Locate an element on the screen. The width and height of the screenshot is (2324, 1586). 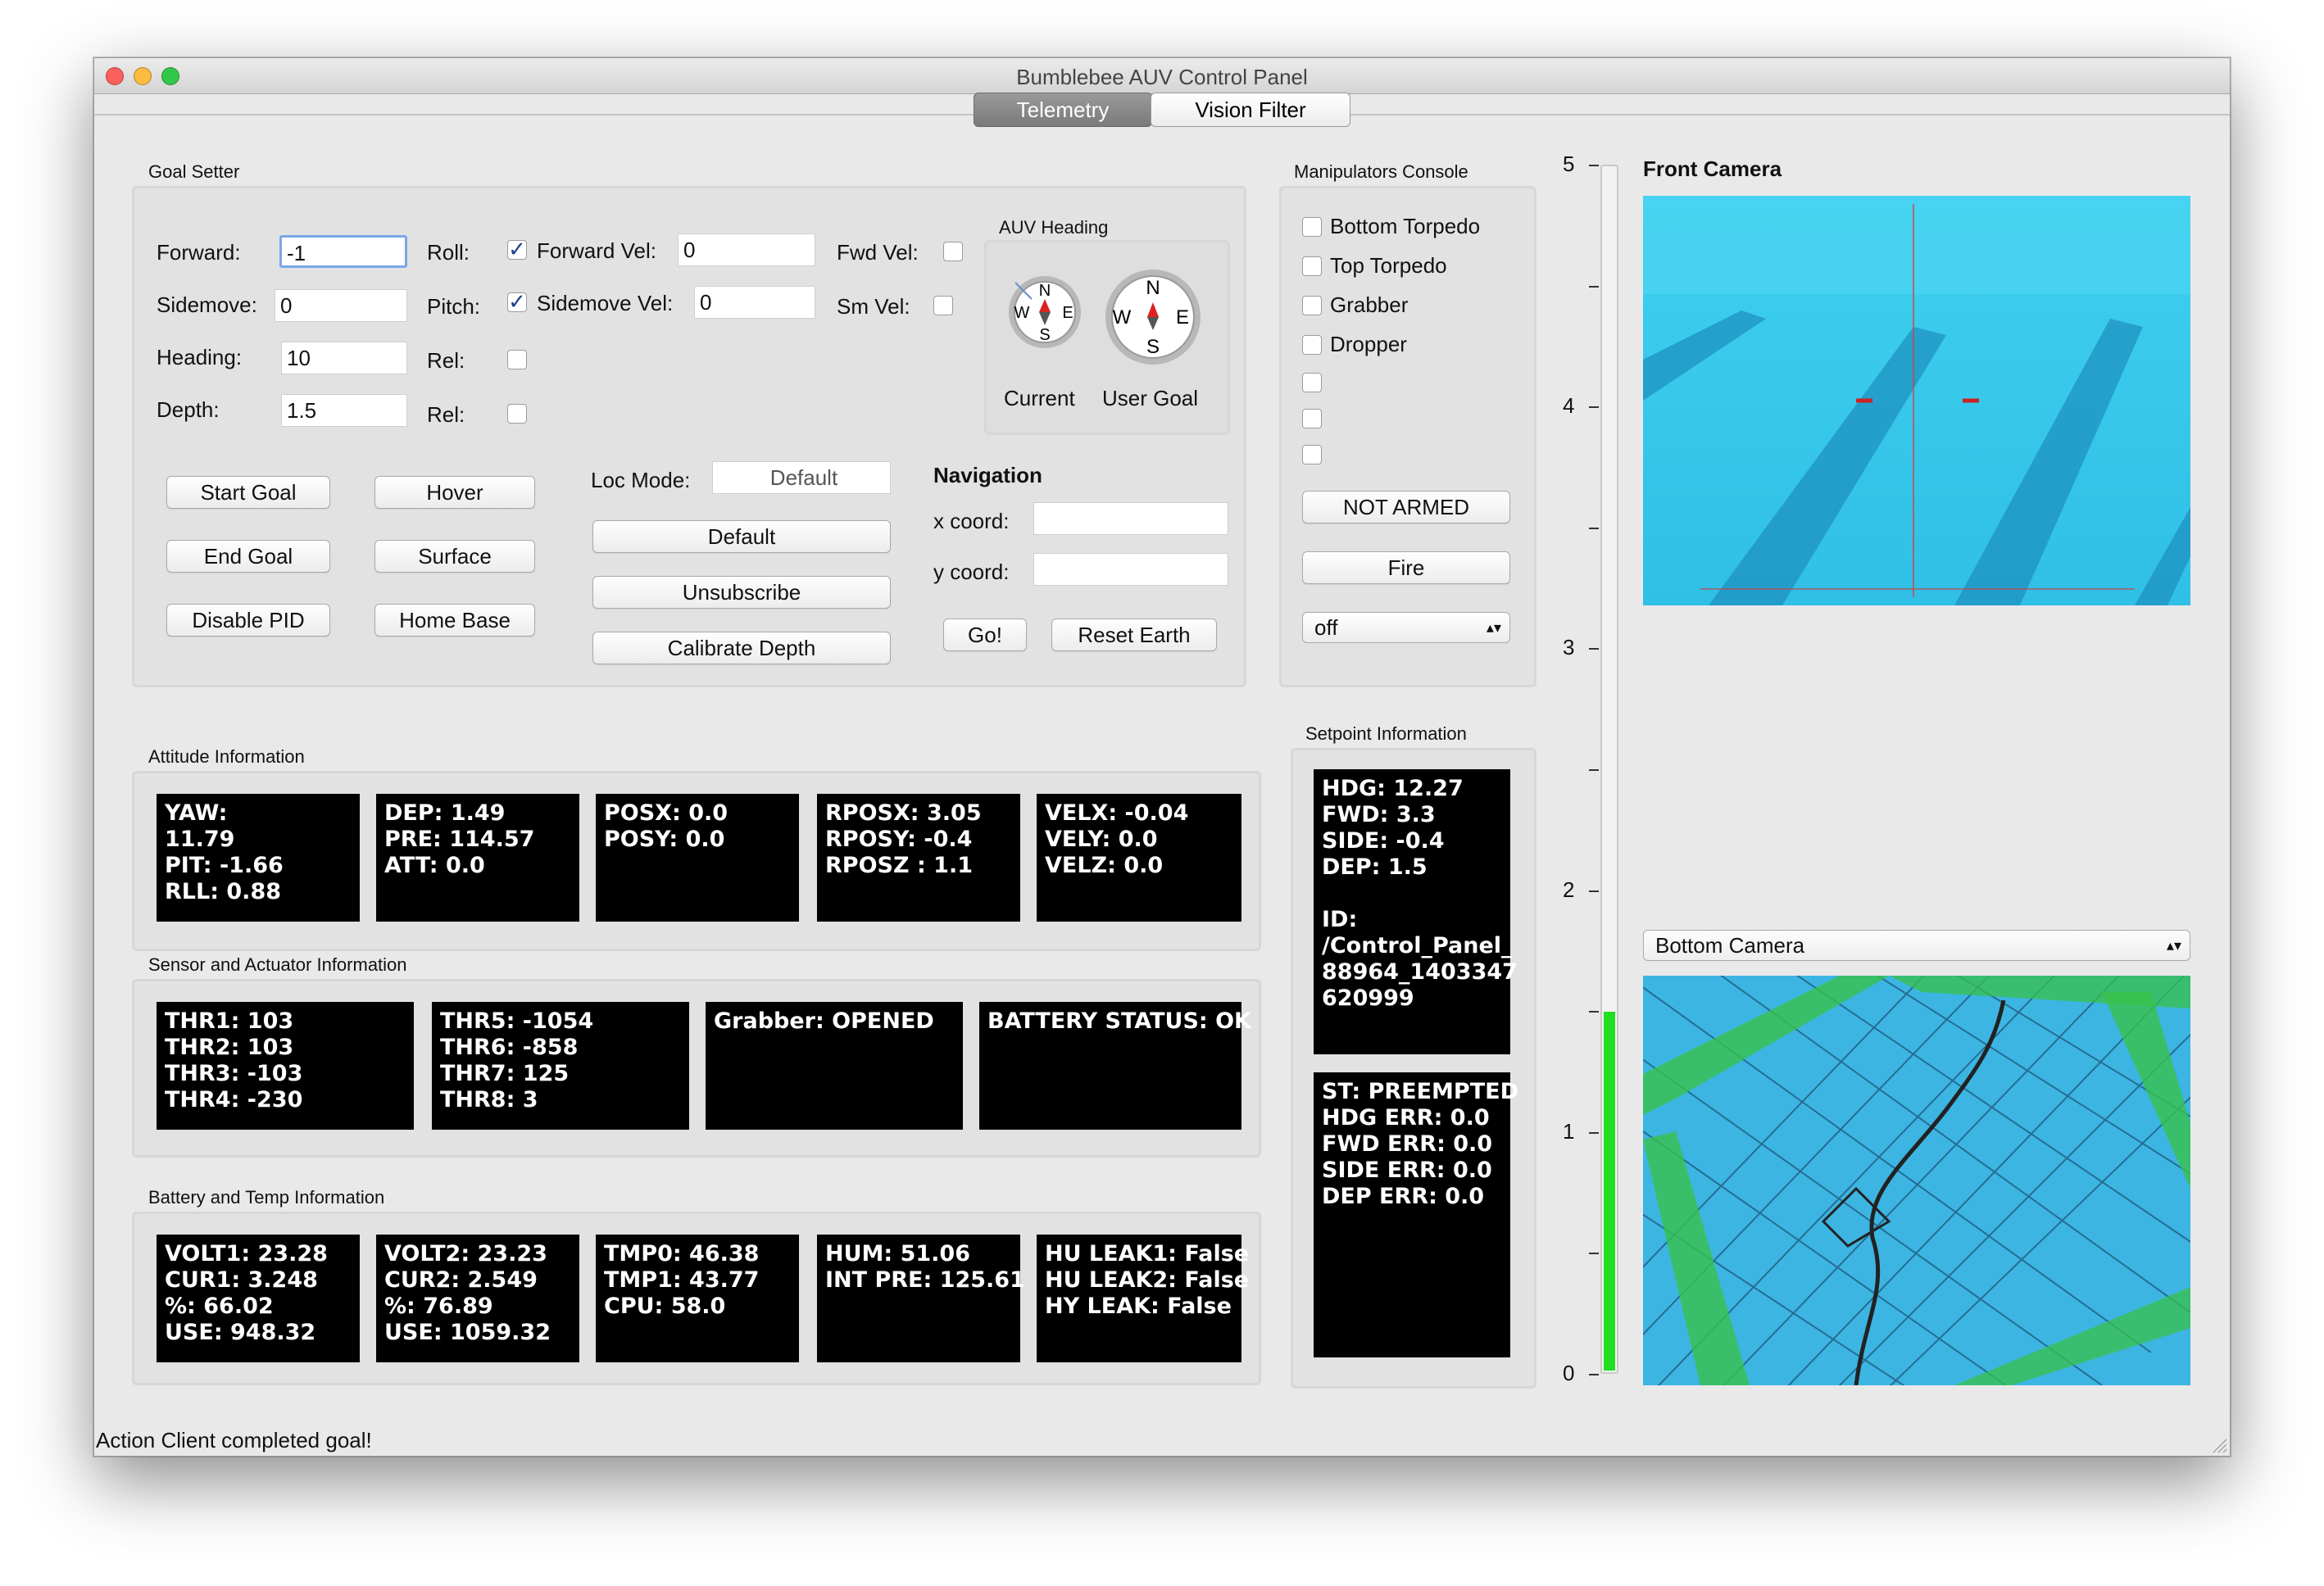
info-line: HUM: 51.06 is located at coordinates (897, 1254).